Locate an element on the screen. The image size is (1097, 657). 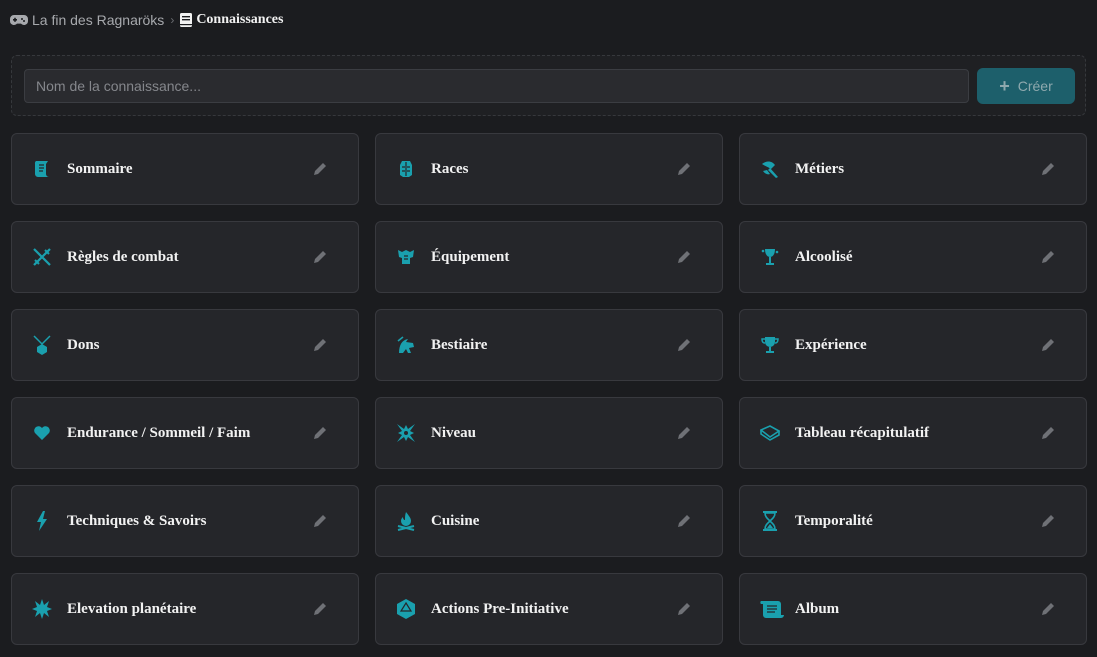
breadcrumb-current: Connaissances is located at coordinates (231, 20).